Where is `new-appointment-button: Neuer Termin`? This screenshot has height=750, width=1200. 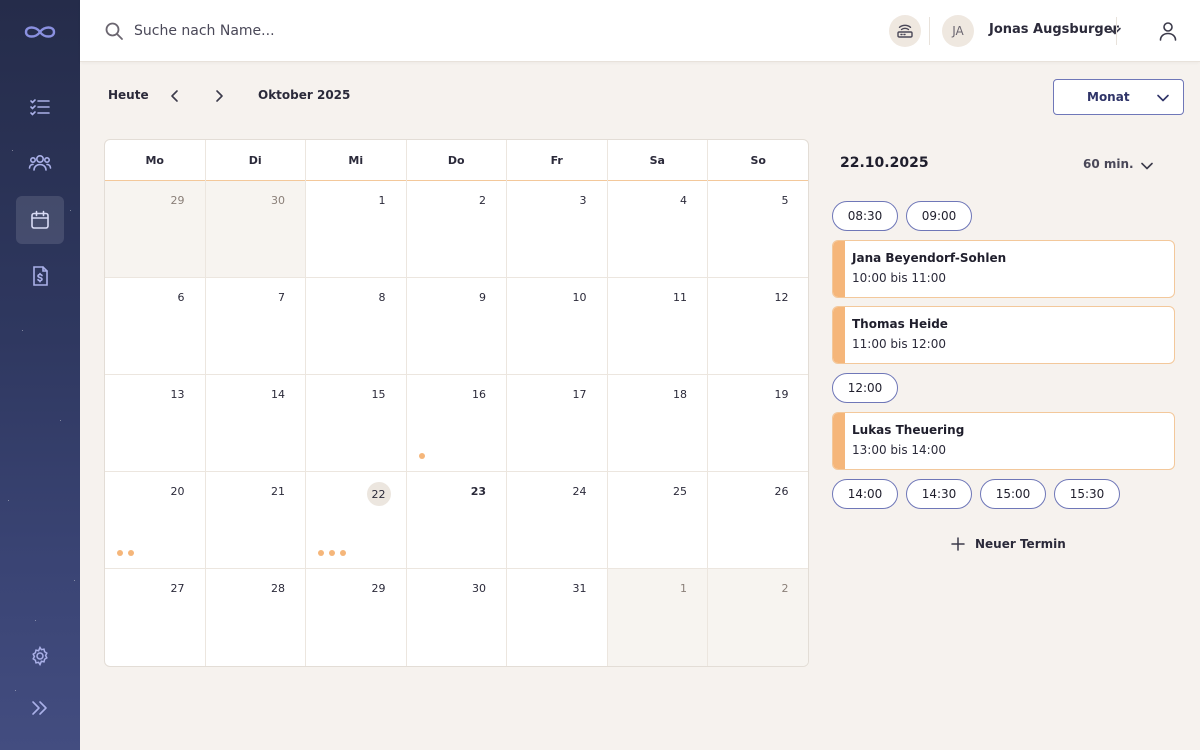
new-appointment-button: Neuer Termin is located at coordinates (1008, 544).